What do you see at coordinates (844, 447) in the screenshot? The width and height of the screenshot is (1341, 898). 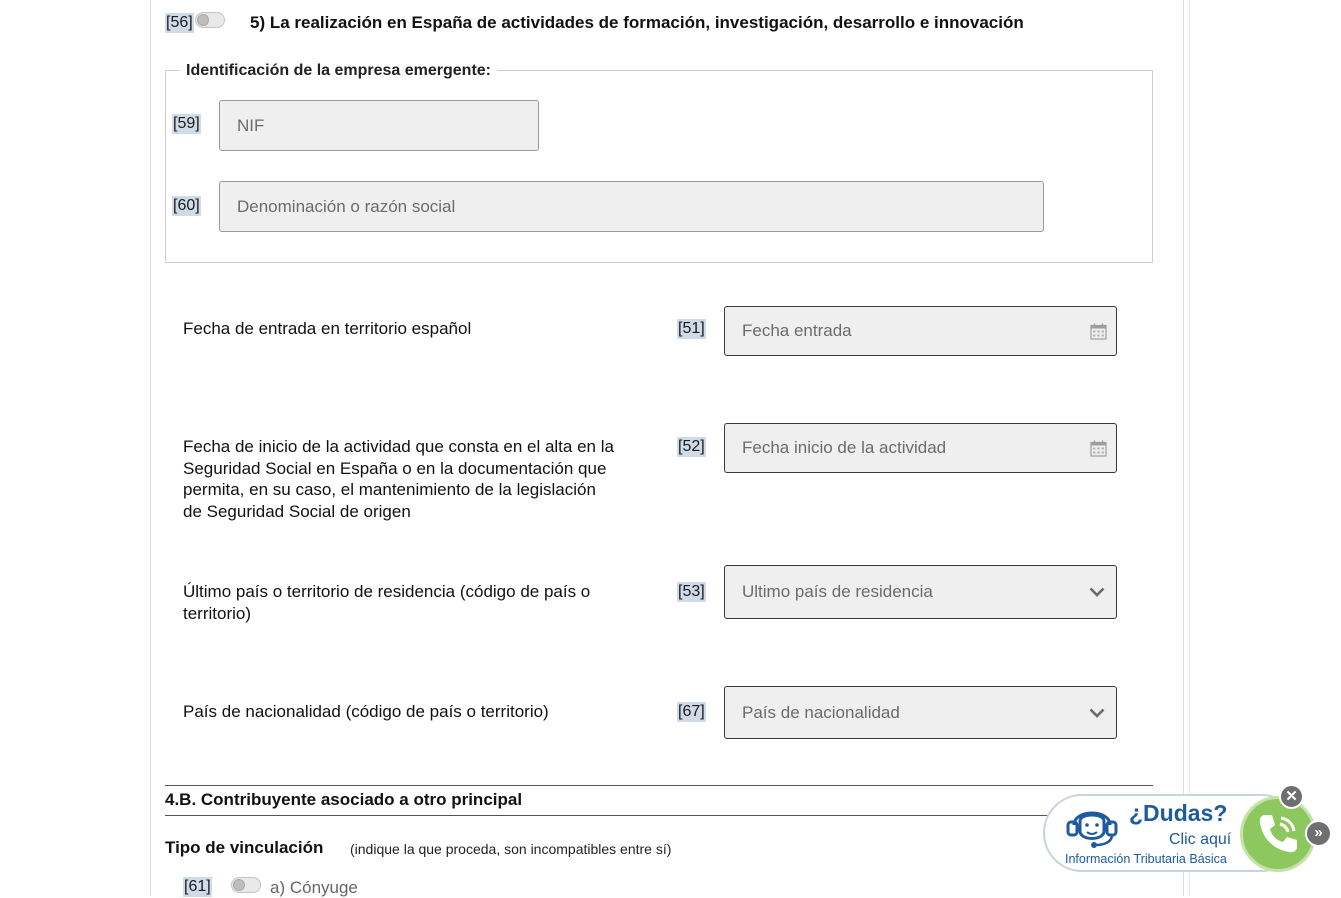 I see `fecha-inicio-placeholder: Fecha inicio de la actividad` at bounding box center [844, 447].